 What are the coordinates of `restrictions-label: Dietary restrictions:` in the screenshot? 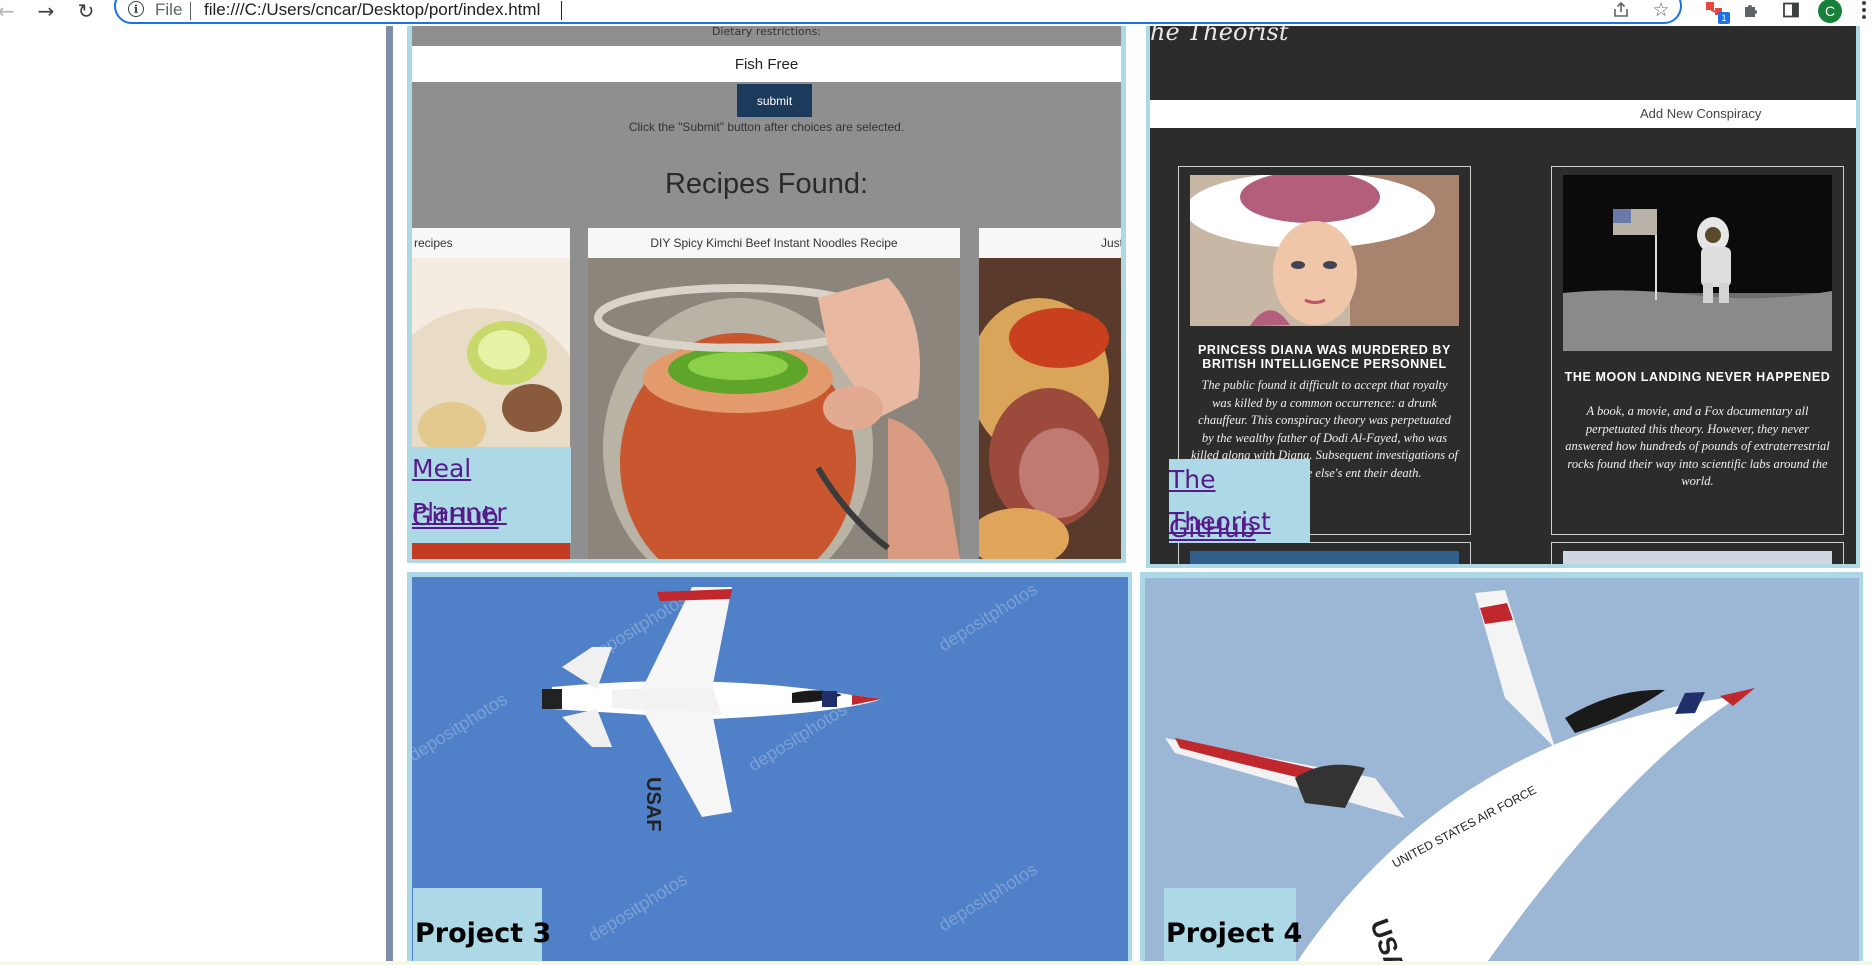 It's located at (766, 32).